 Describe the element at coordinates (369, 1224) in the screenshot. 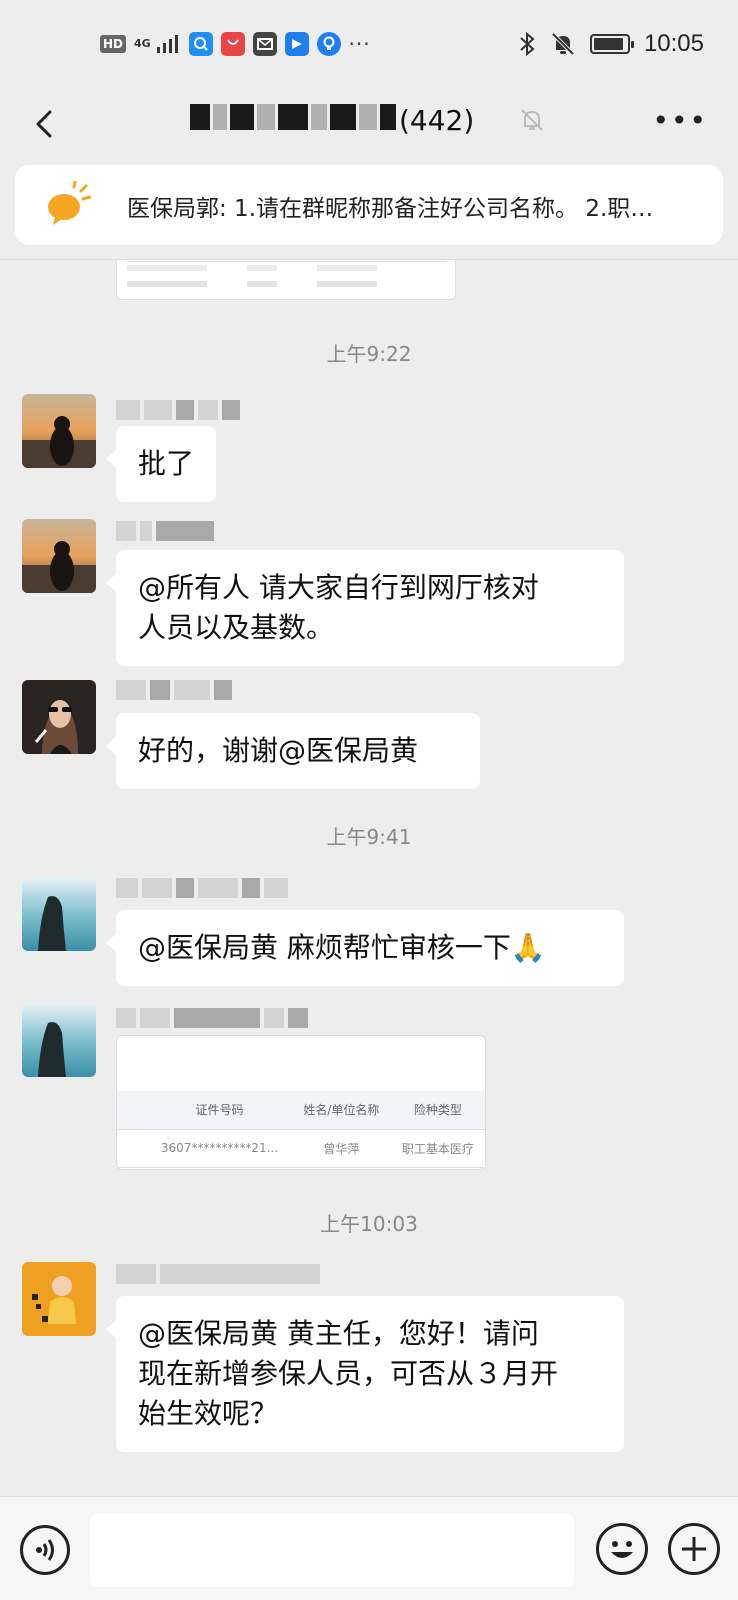

I see `timestamp: 上午10:03` at that location.